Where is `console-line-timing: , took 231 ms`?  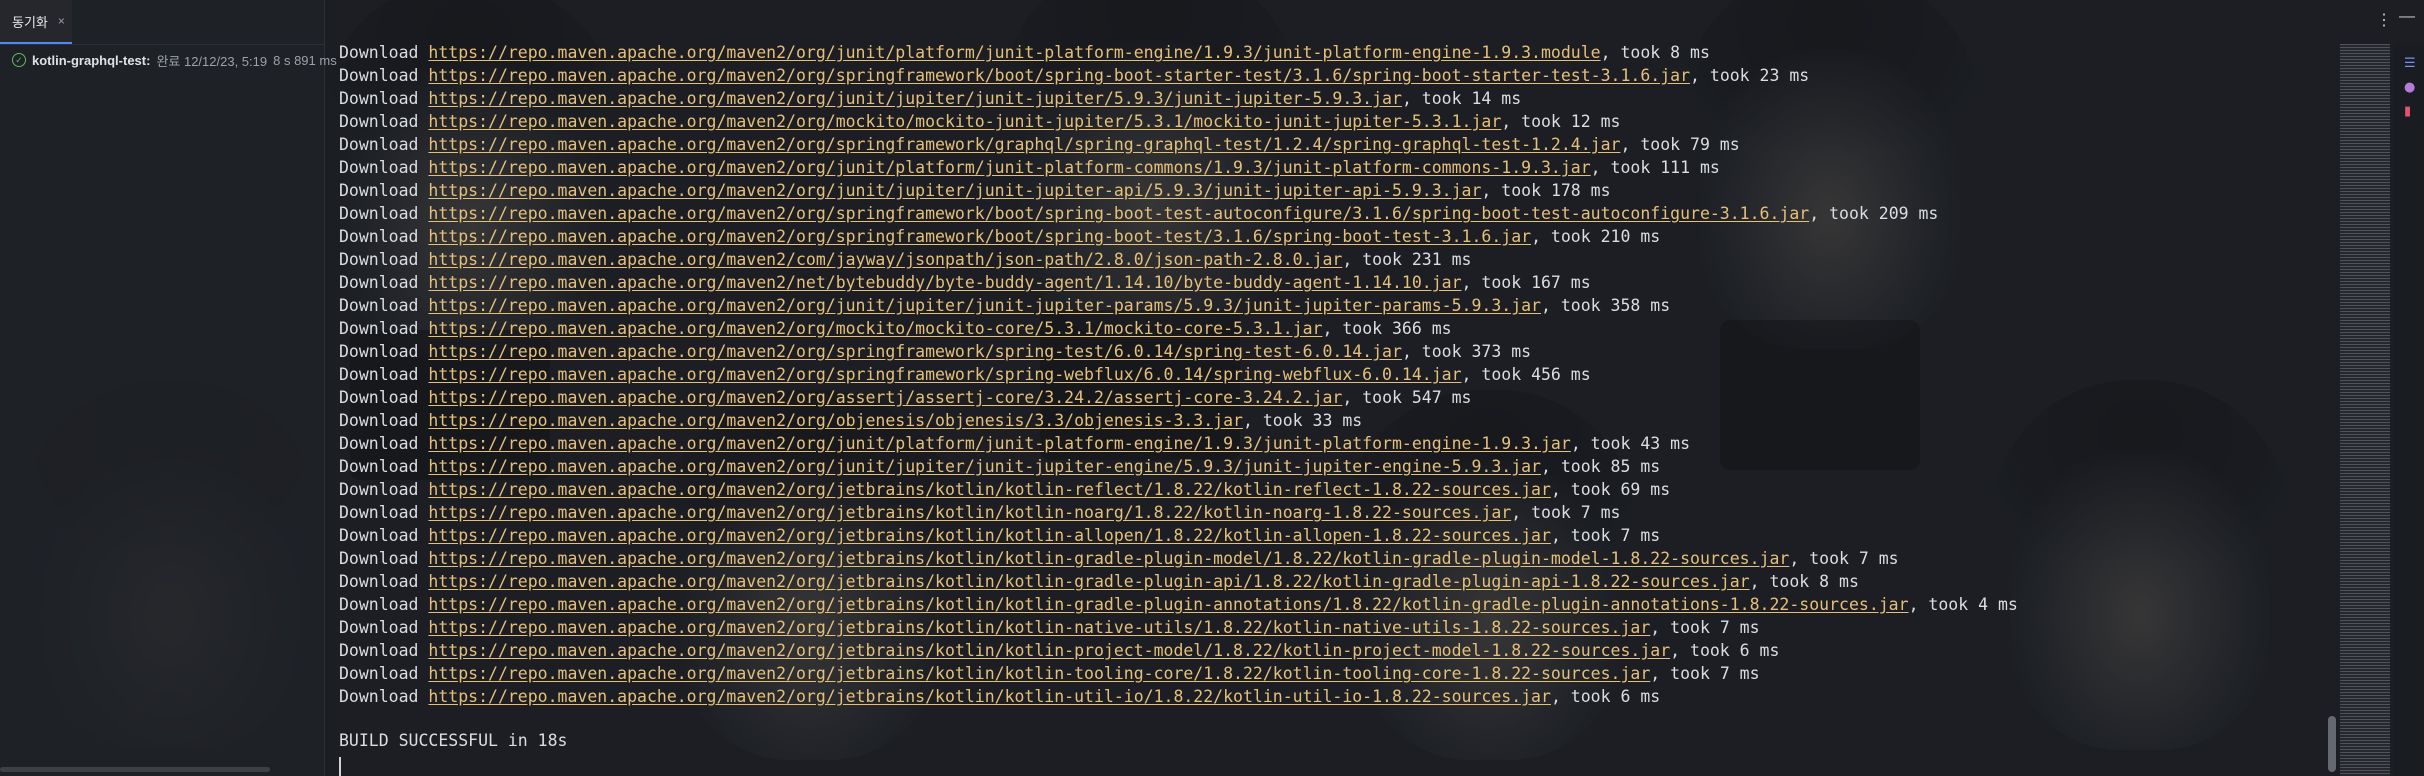
console-line-timing: , took 231 ms is located at coordinates (1407, 259).